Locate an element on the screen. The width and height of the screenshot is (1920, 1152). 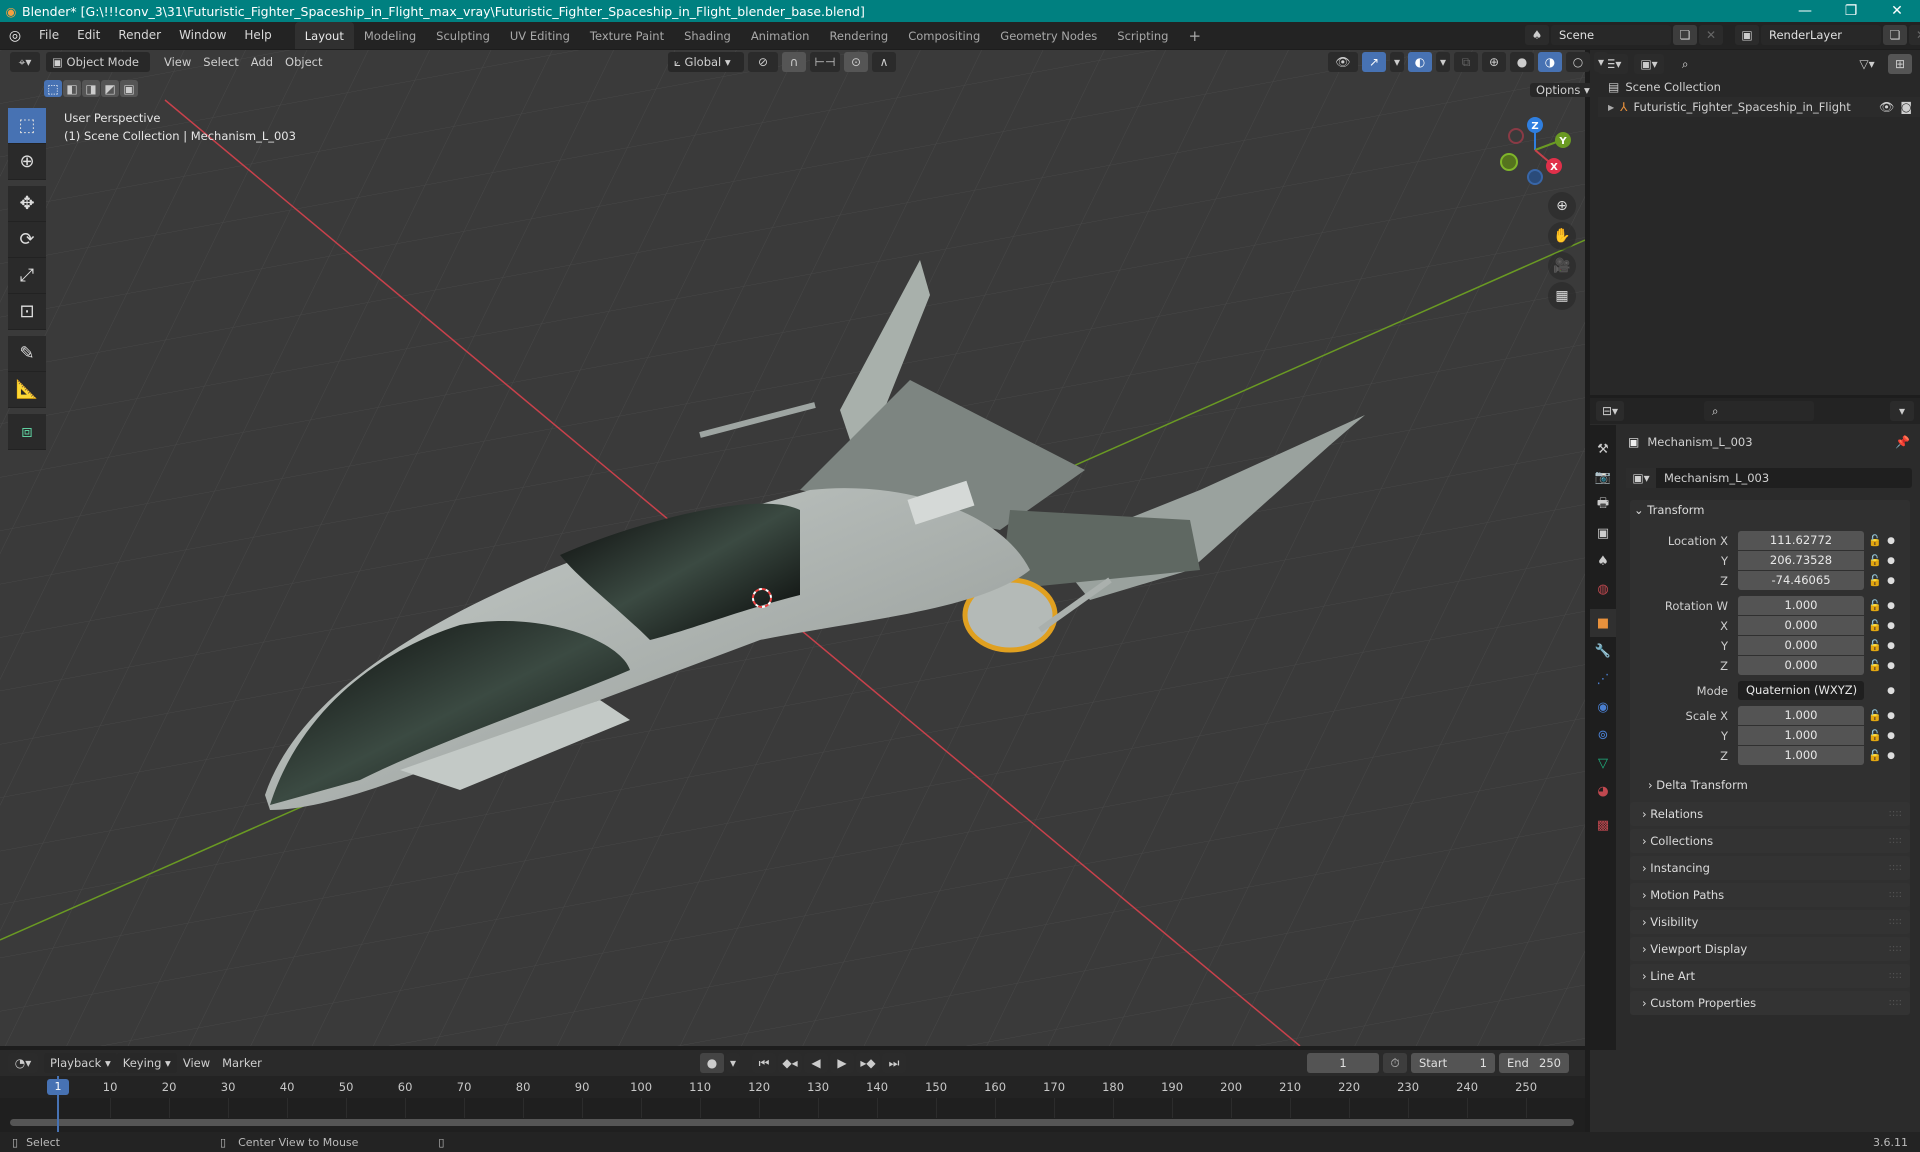
play-reverse-icon: ◀ is located at coordinates (816, 1063).